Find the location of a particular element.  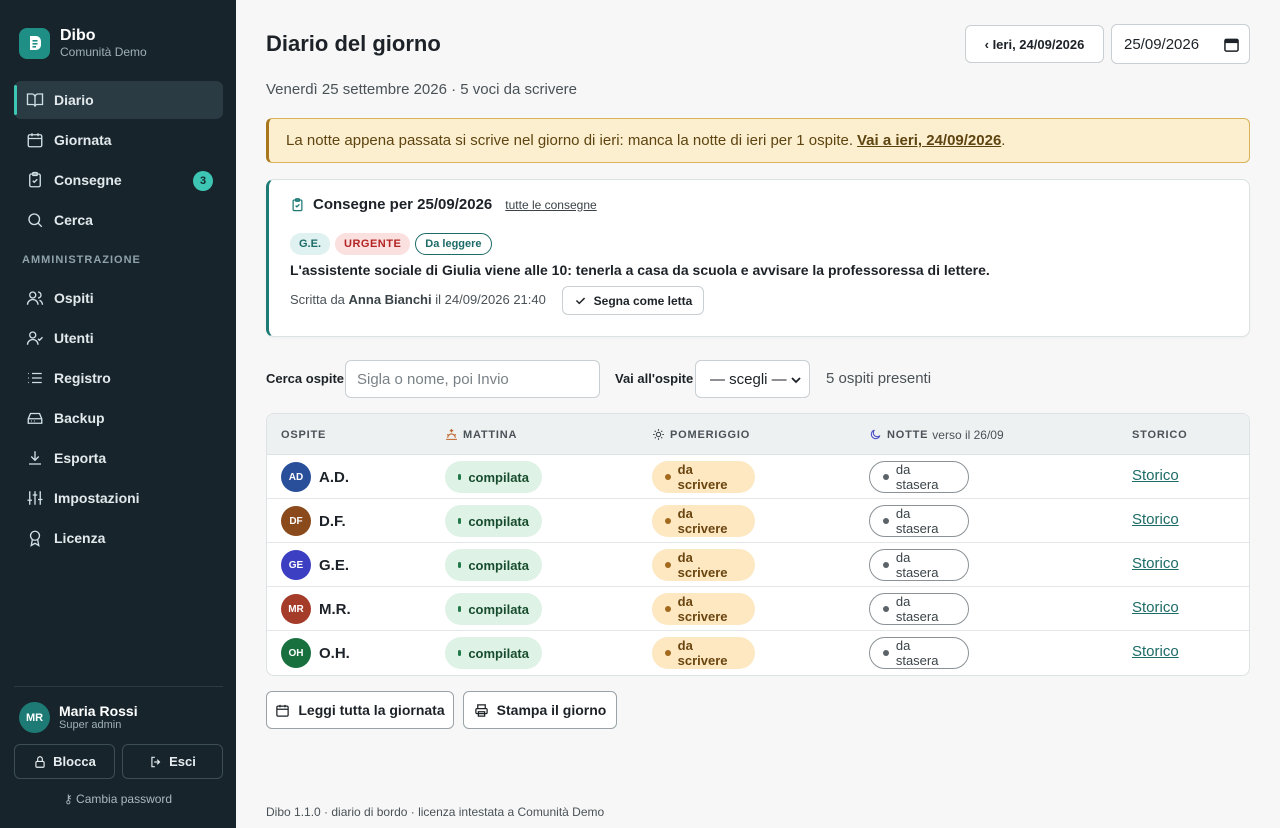

date-picker: 25/09/2026 is located at coordinates (1180, 44).